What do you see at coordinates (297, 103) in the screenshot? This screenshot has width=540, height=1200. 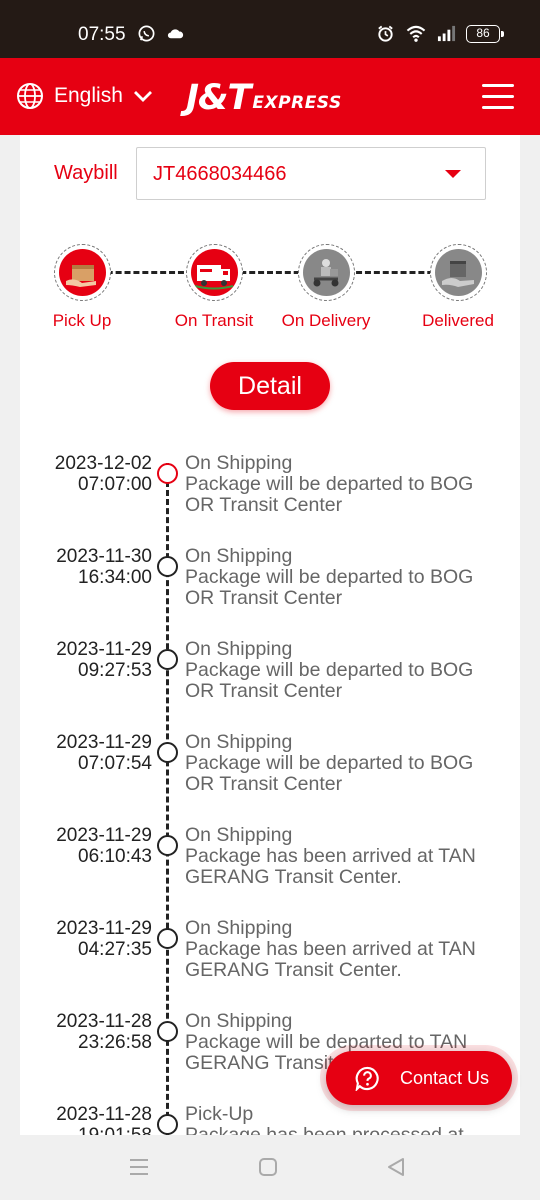 I see `logo-sub-text: EXPRESS` at bounding box center [297, 103].